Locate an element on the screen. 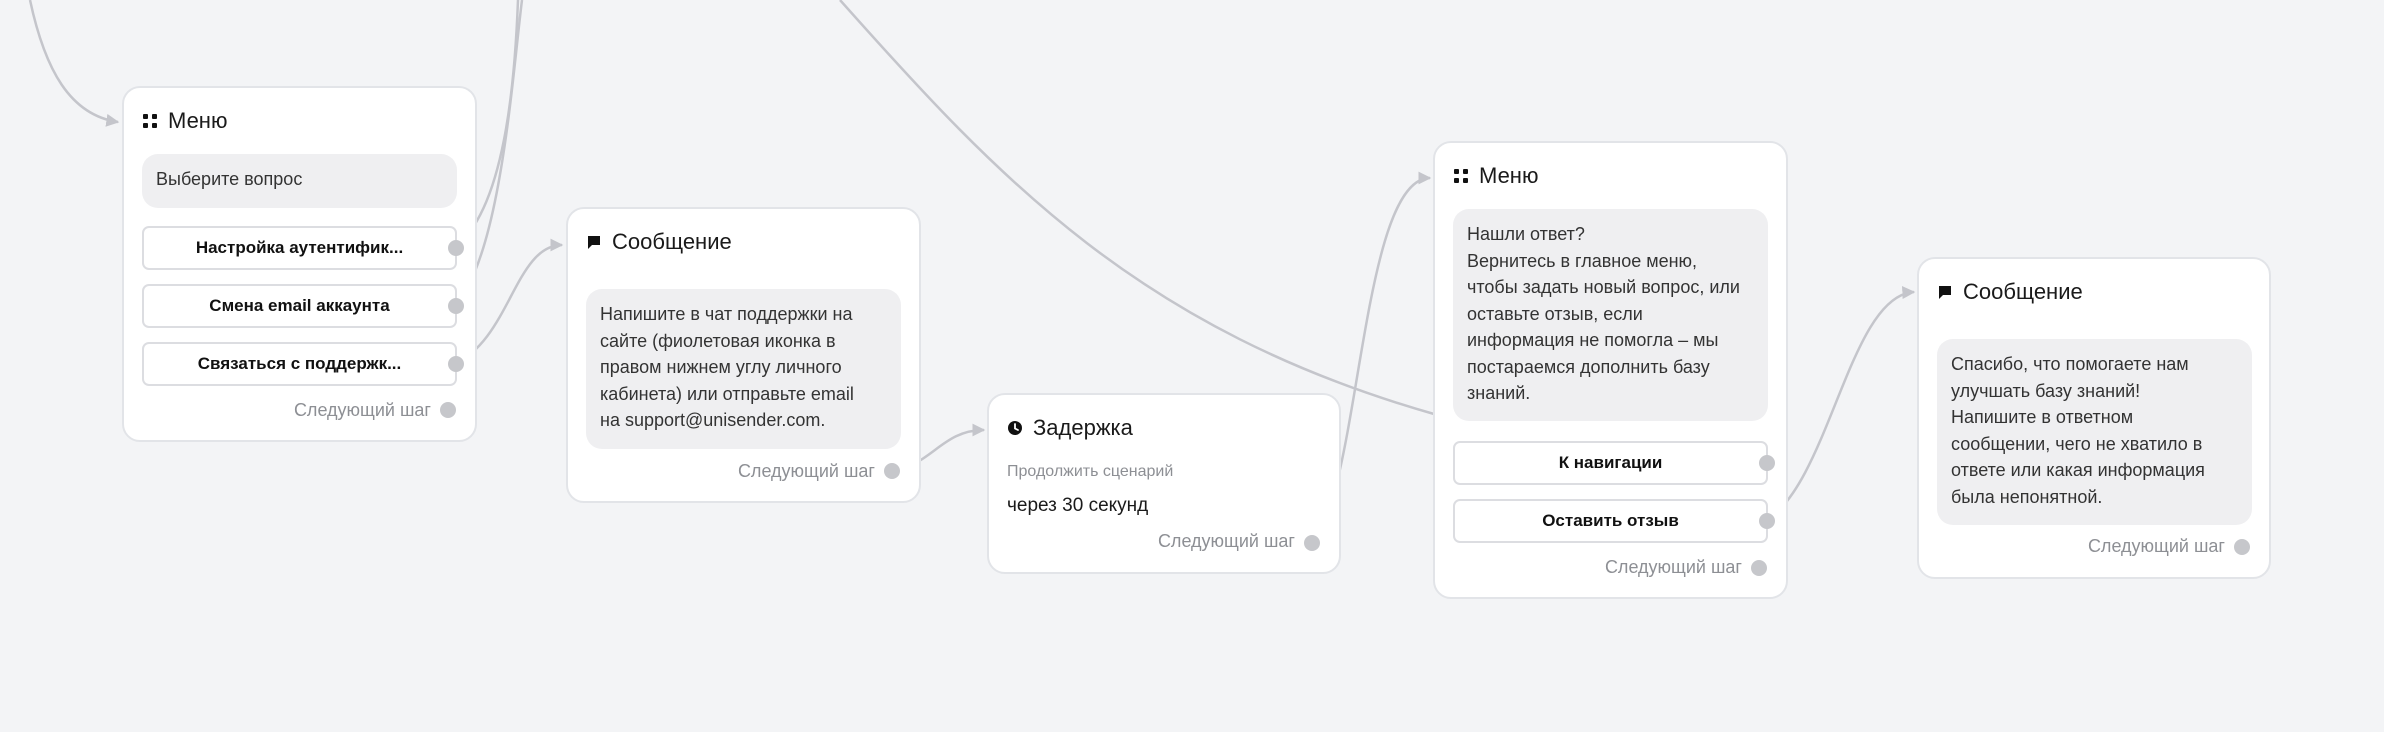 This screenshot has height=732, width=2384. message-node-1-header: Сообщение is located at coordinates (659, 242).